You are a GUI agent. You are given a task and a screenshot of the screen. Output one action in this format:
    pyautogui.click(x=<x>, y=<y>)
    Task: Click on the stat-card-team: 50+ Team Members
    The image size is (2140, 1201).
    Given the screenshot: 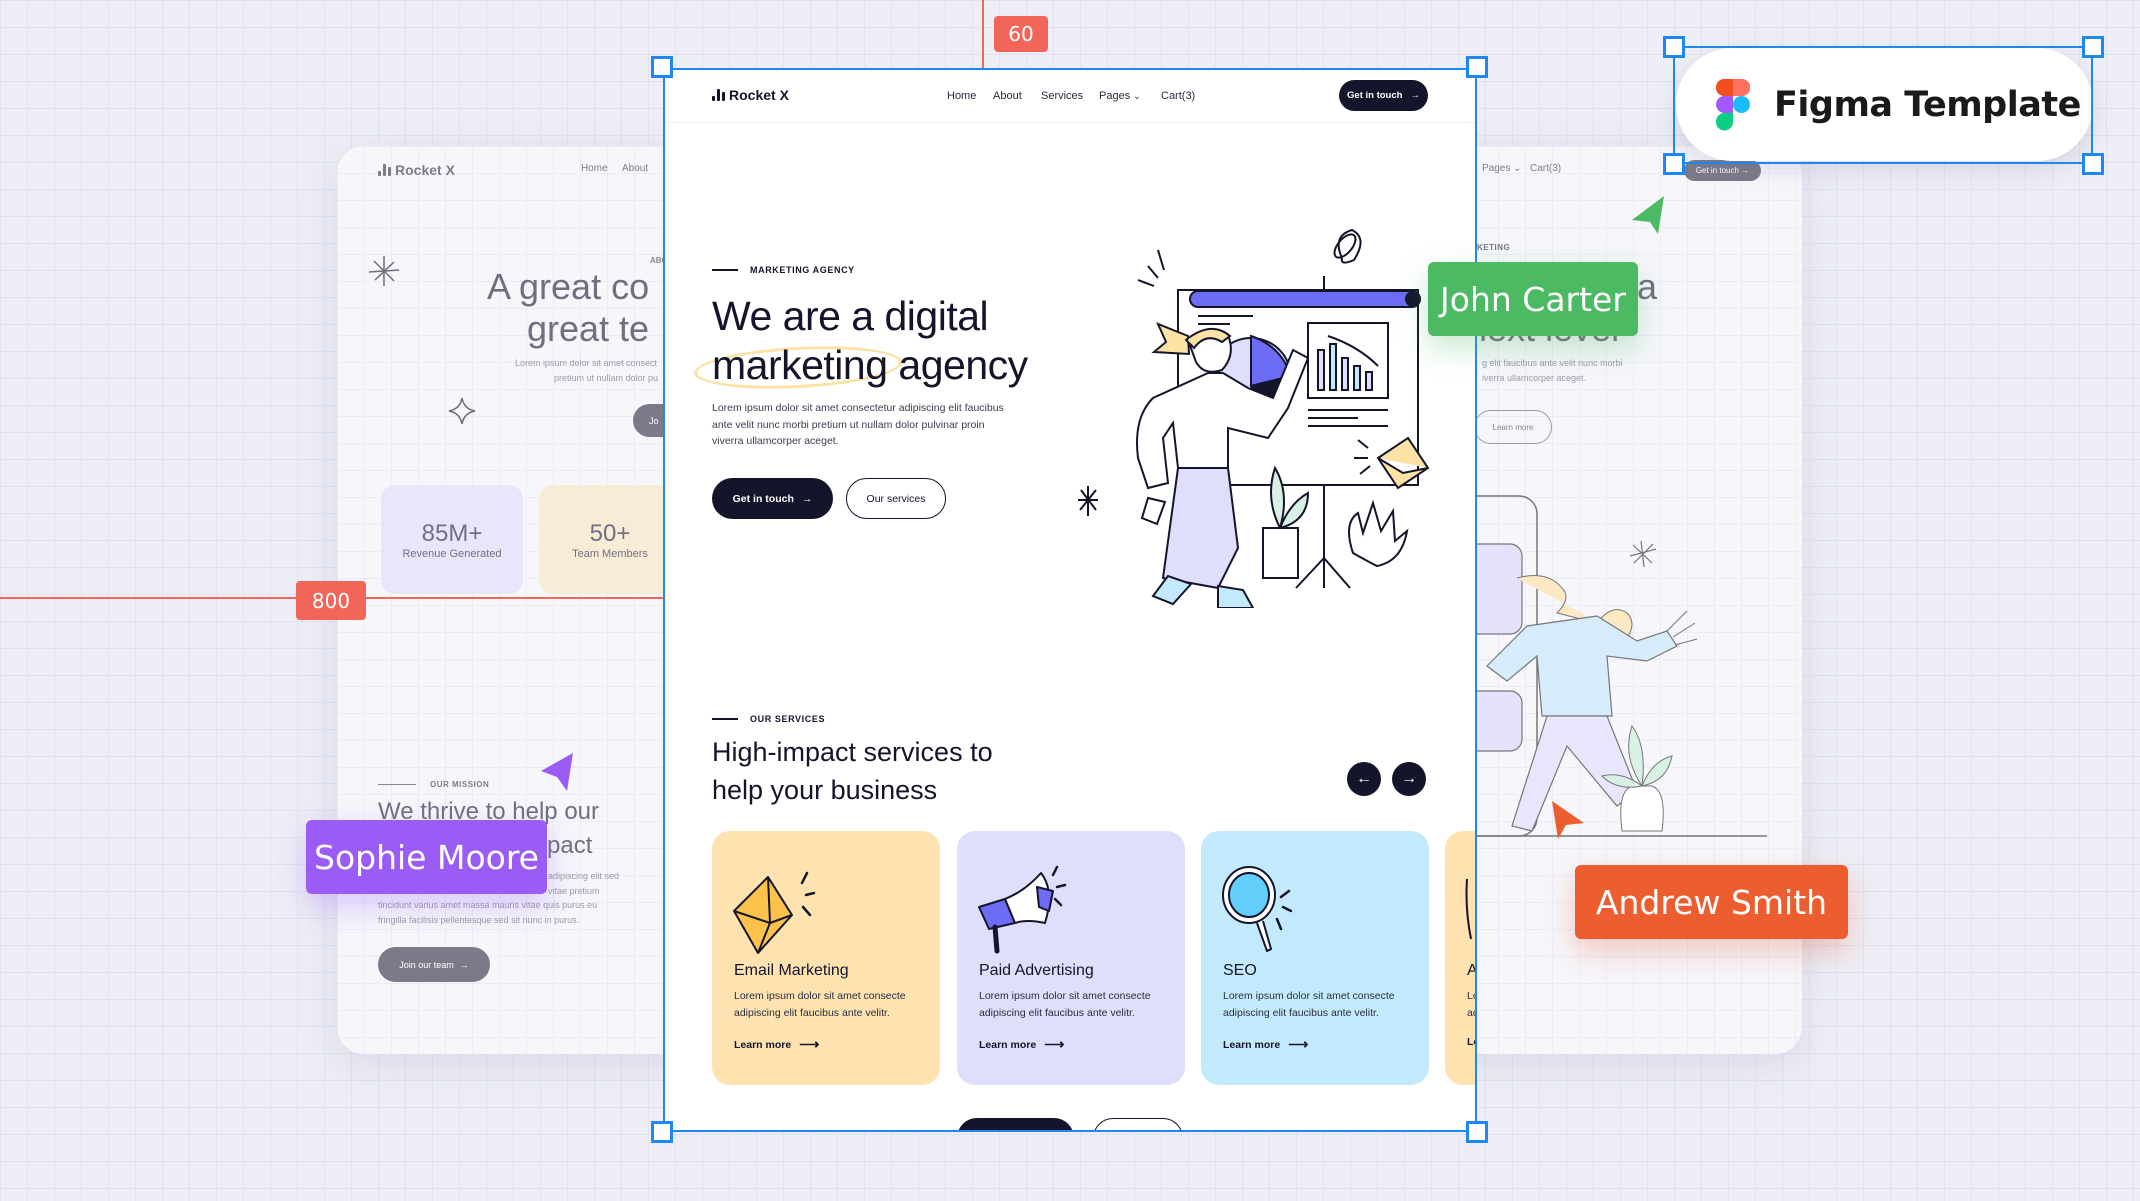 What is the action you would take?
    pyautogui.click(x=610, y=539)
    